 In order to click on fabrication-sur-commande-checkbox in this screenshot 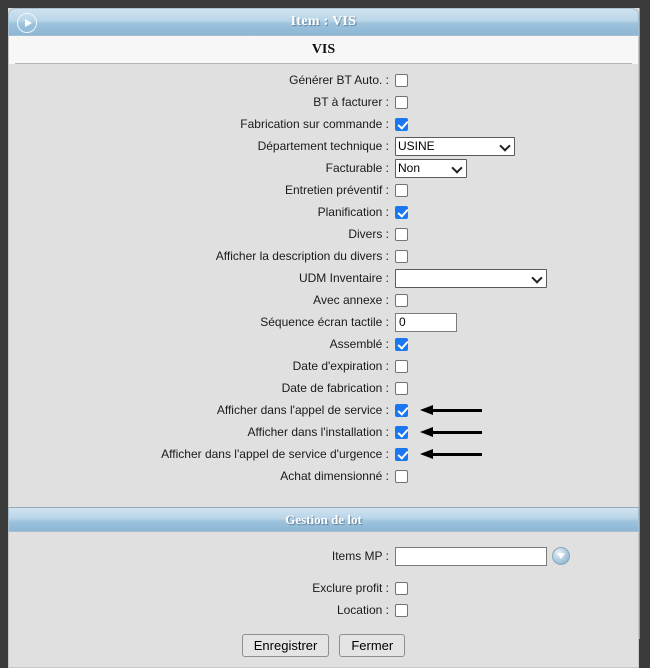, I will do `click(401, 124)`.